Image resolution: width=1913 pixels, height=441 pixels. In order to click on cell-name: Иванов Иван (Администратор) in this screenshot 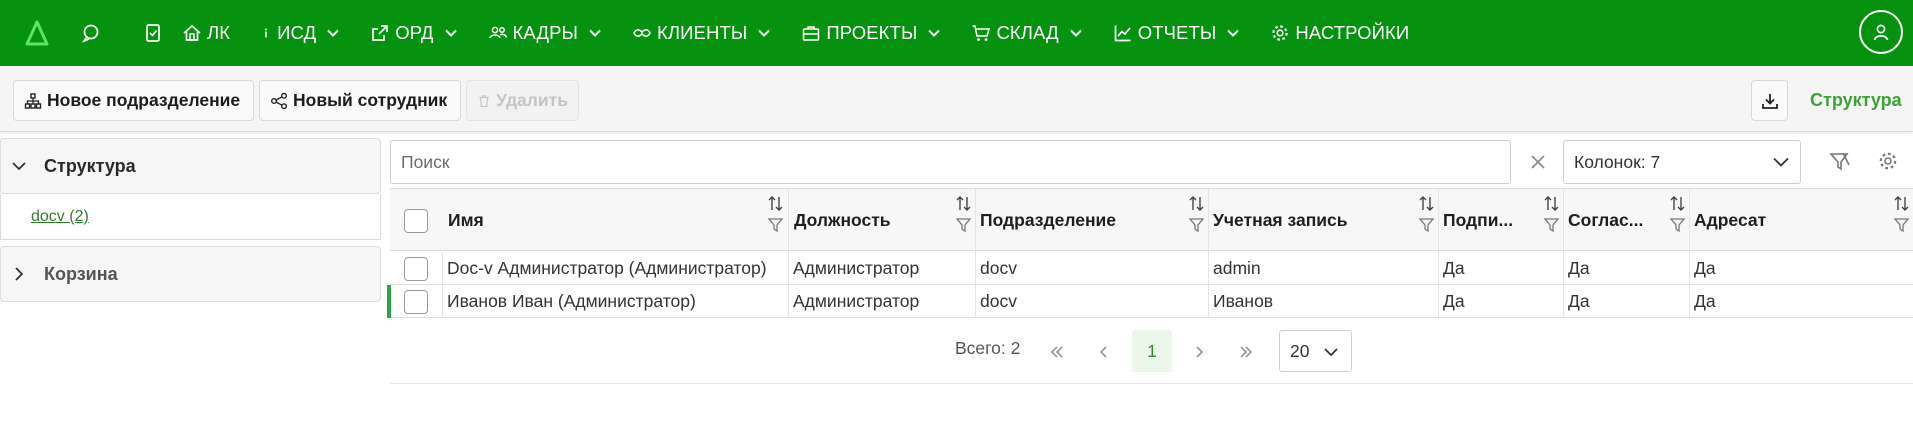, I will do `click(615, 301)`.